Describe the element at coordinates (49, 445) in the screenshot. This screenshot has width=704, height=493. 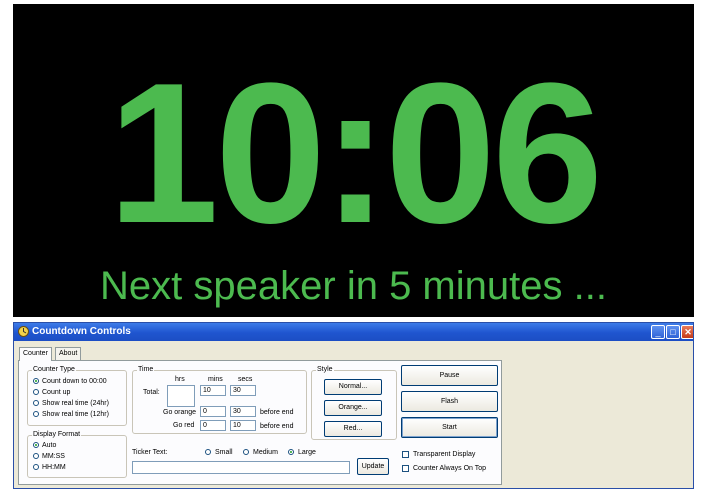
I see `radio-label: Auto` at that location.